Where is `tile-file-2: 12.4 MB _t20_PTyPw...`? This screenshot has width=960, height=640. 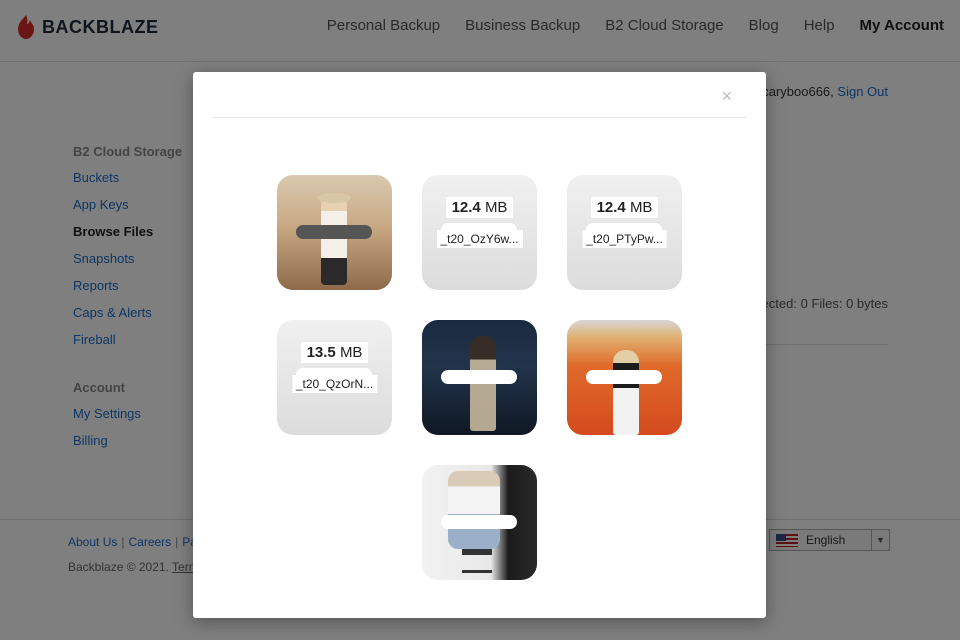 tile-file-2: 12.4 MB _t20_PTyPw... is located at coordinates (624, 232).